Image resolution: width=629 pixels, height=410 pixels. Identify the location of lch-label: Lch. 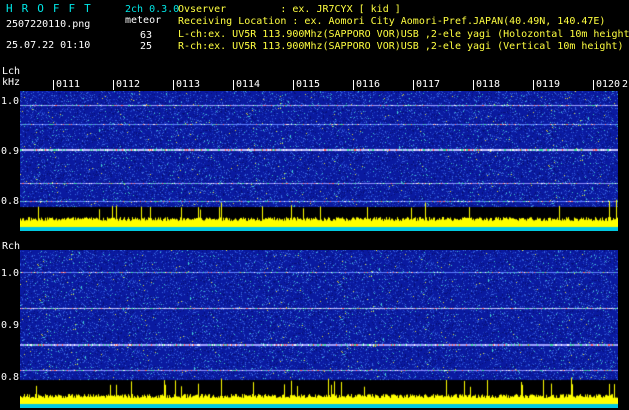
(11, 71).